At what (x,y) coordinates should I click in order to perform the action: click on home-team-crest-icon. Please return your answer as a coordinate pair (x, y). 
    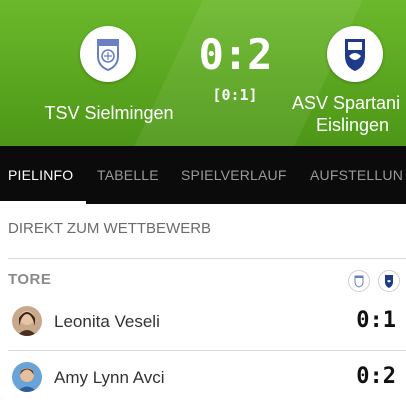
    Looking at the image, I should click on (108, 54).